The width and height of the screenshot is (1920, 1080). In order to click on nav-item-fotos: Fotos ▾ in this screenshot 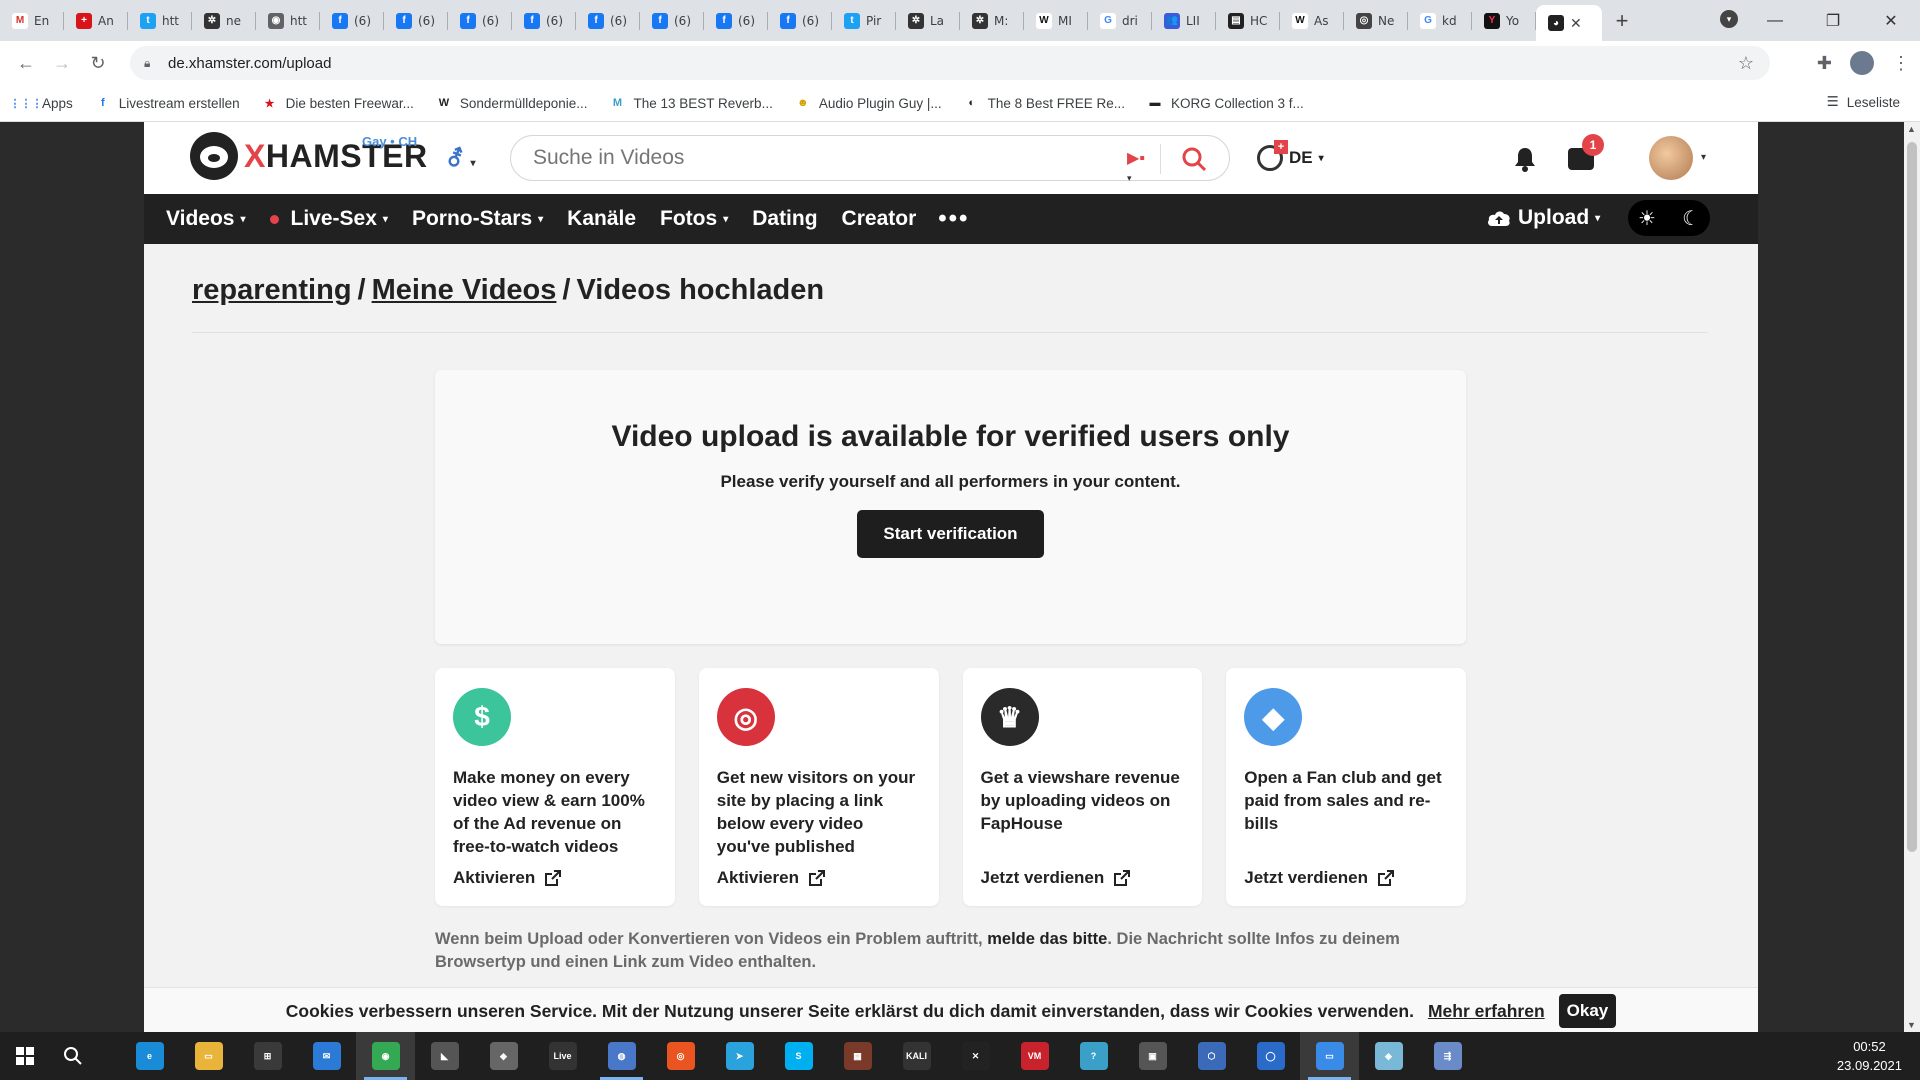, I will do `click(694, 219)`.